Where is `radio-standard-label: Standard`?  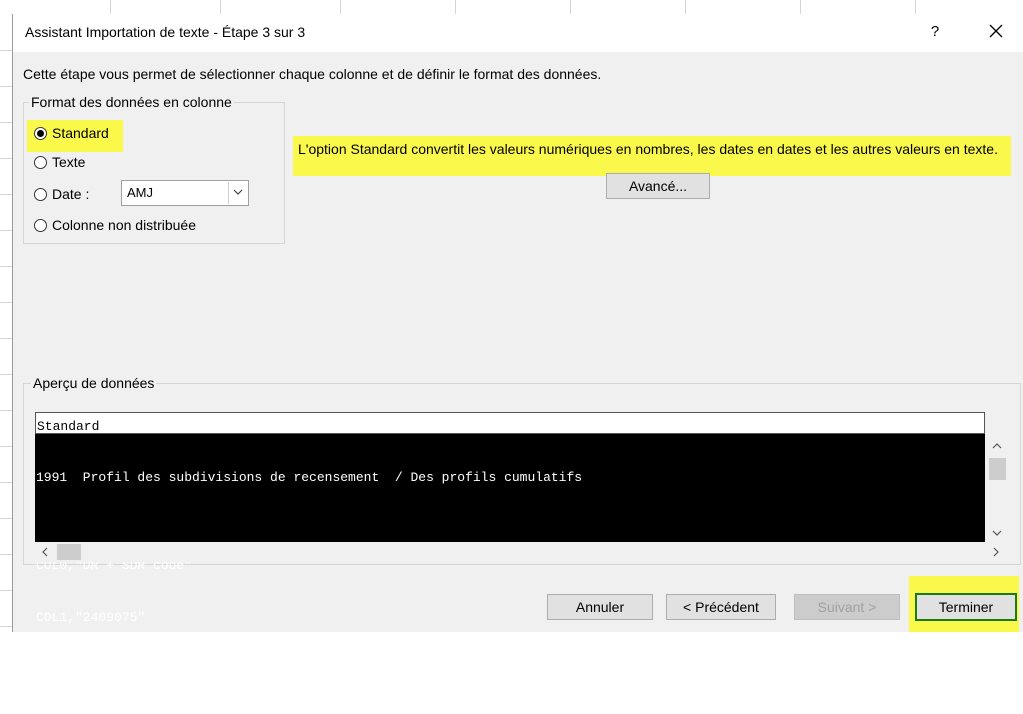 radio-standard-label: Standard is located at coordinates (80, 133).